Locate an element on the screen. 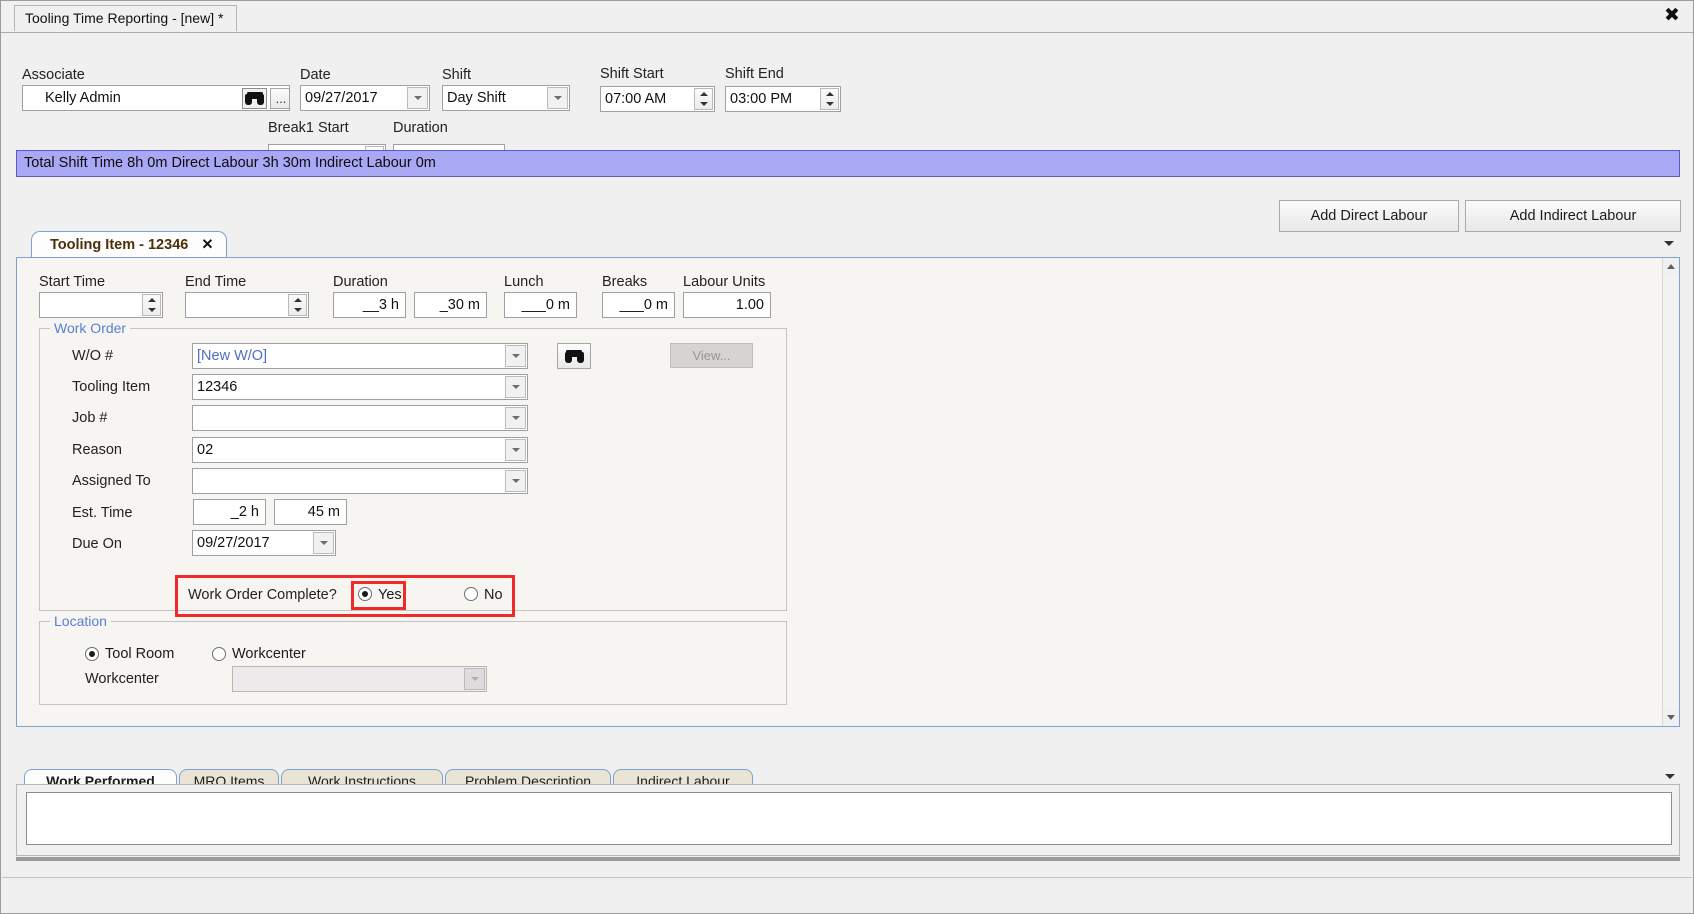 This screenshot has width=1694, height=914. breaks-value: ___0 m is located at coordinates (643, 305).